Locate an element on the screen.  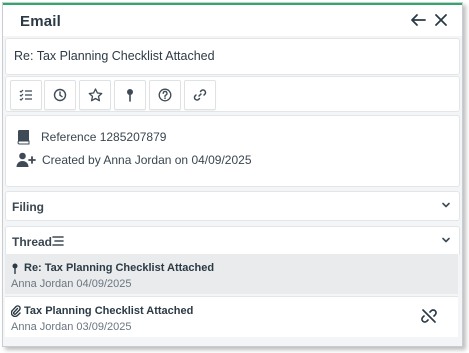
thread-item-meta: Anna Jordan 03/09/2025 is located at coordinates (71, 327).